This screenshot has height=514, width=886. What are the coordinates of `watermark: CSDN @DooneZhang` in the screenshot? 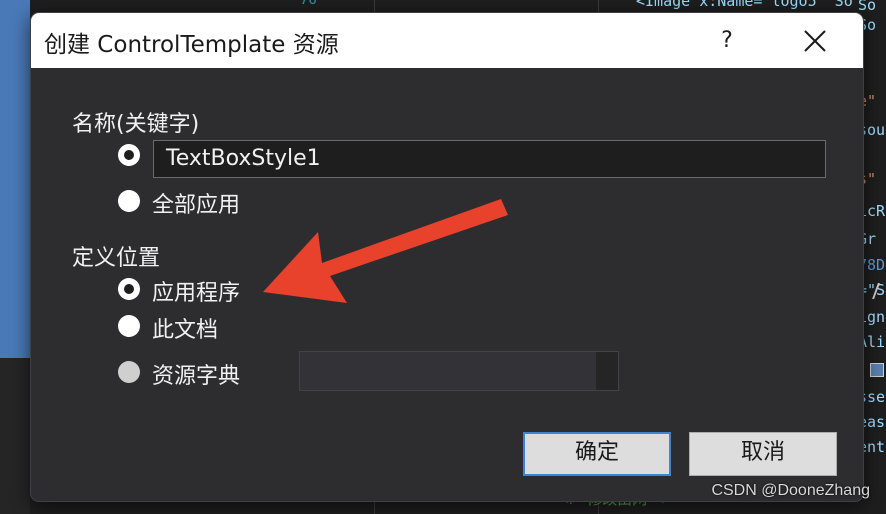 It's located at (790, 490).